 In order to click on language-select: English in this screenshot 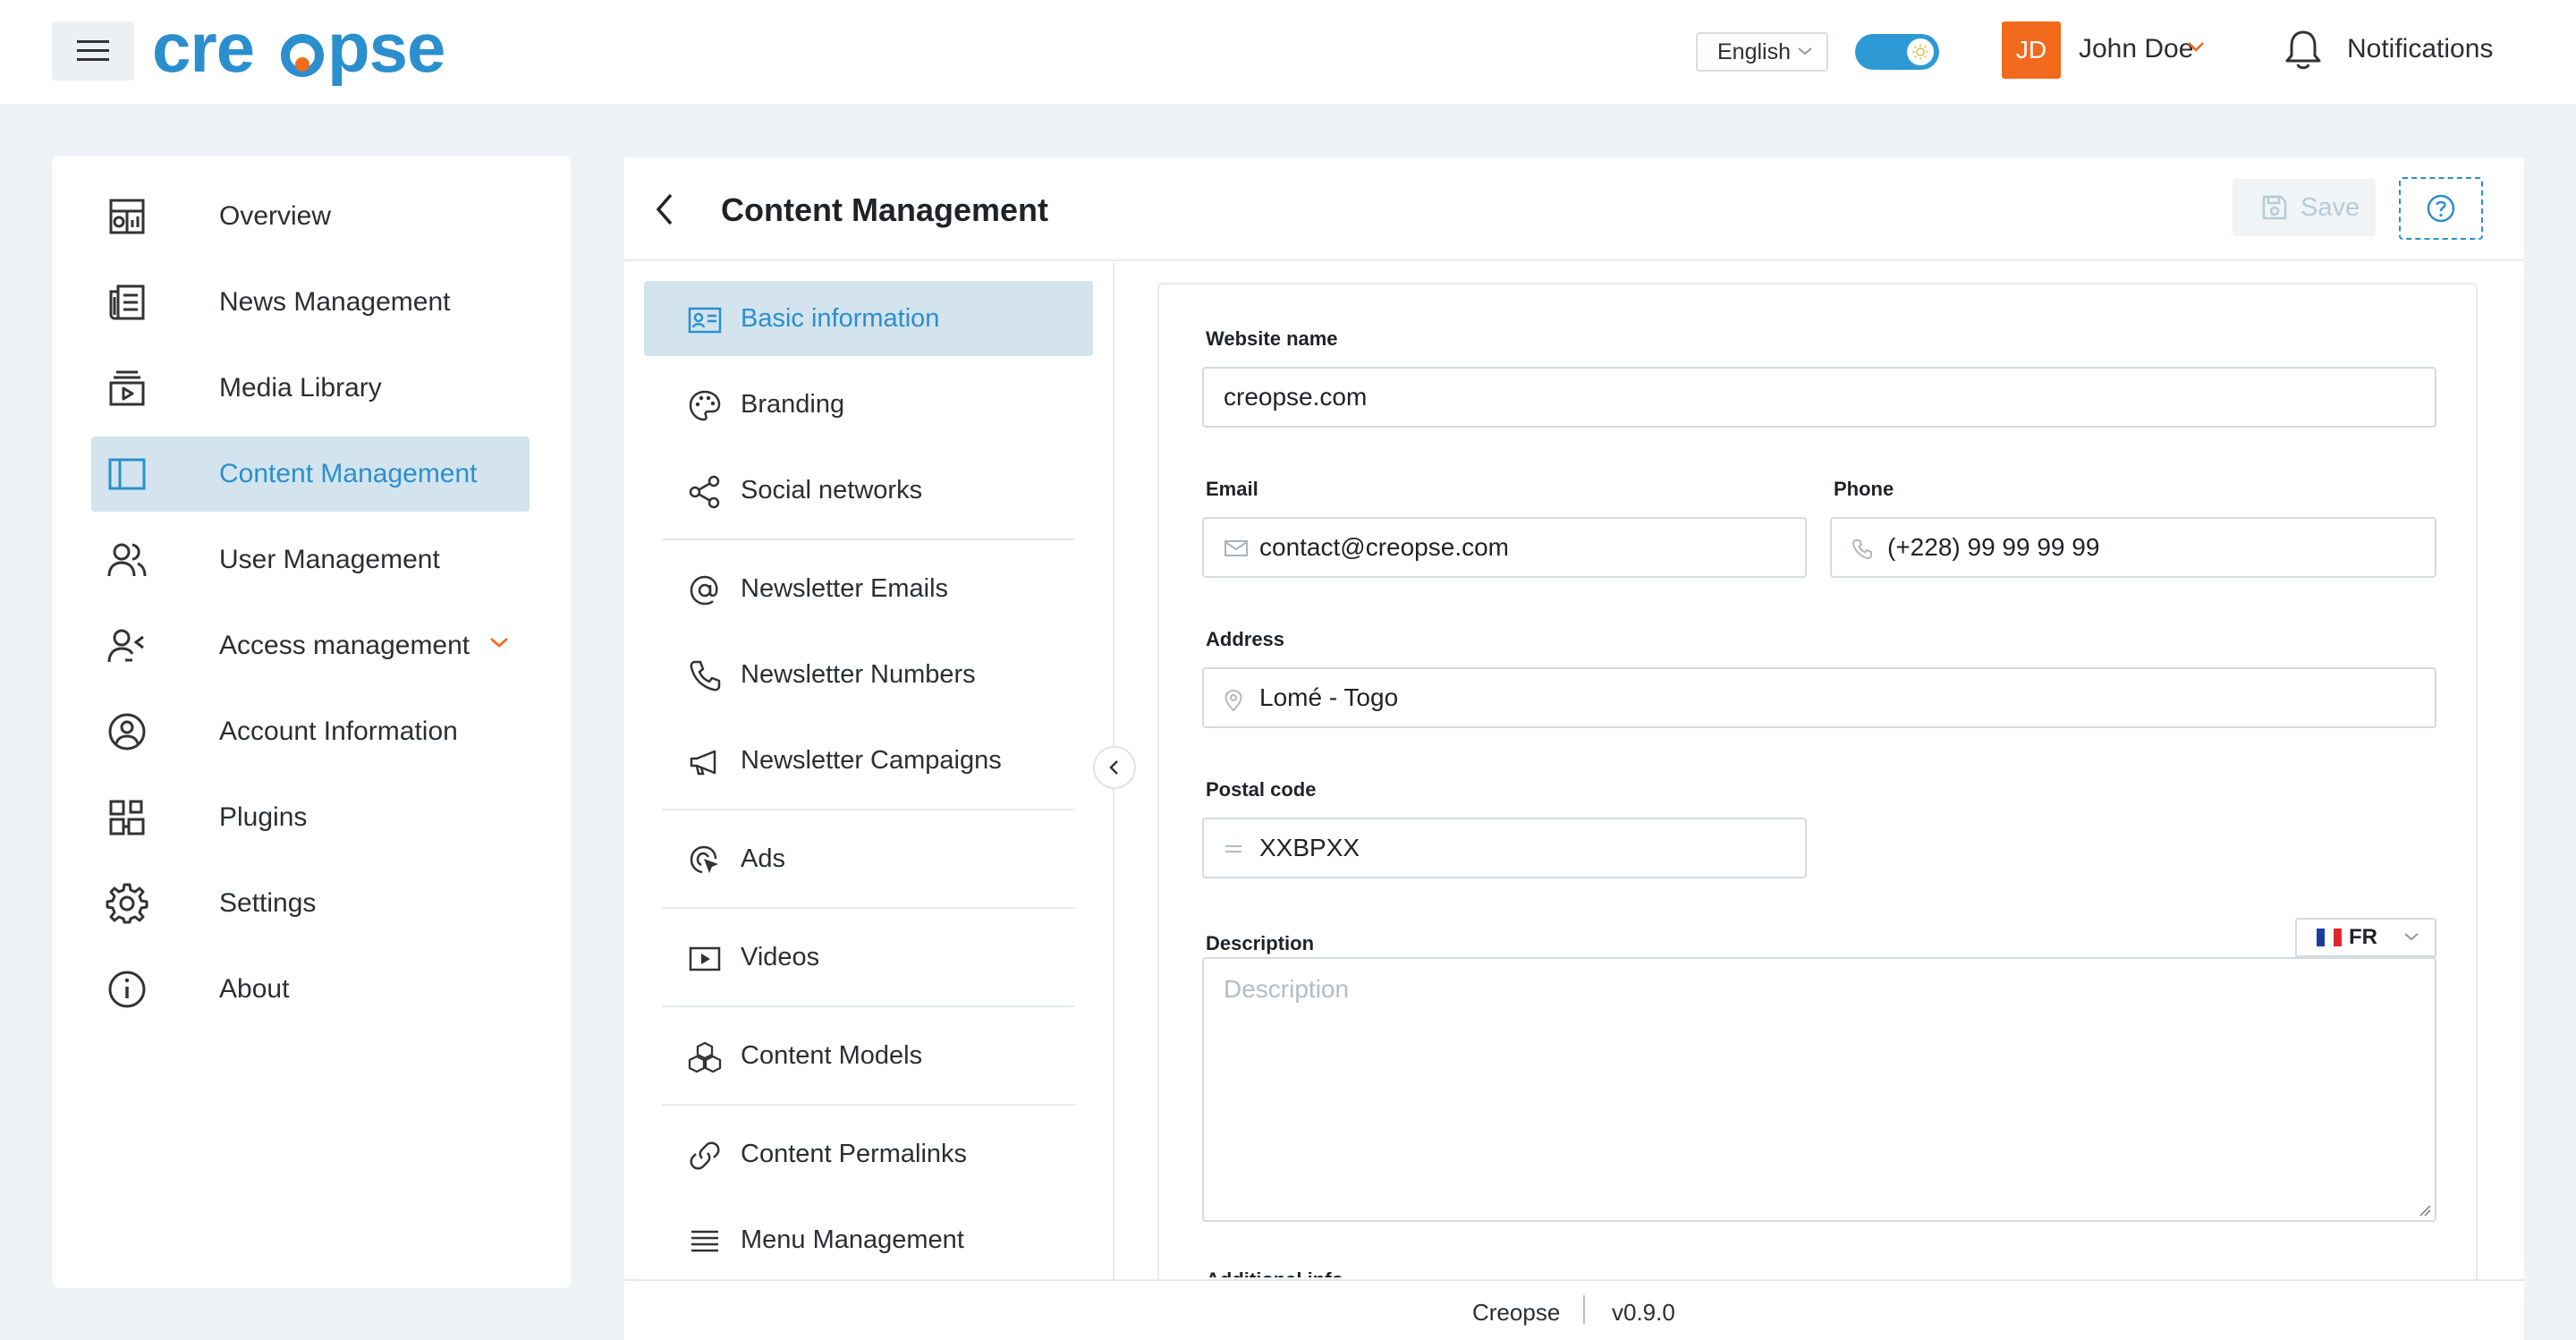, I will do `click(1762, 52)`.